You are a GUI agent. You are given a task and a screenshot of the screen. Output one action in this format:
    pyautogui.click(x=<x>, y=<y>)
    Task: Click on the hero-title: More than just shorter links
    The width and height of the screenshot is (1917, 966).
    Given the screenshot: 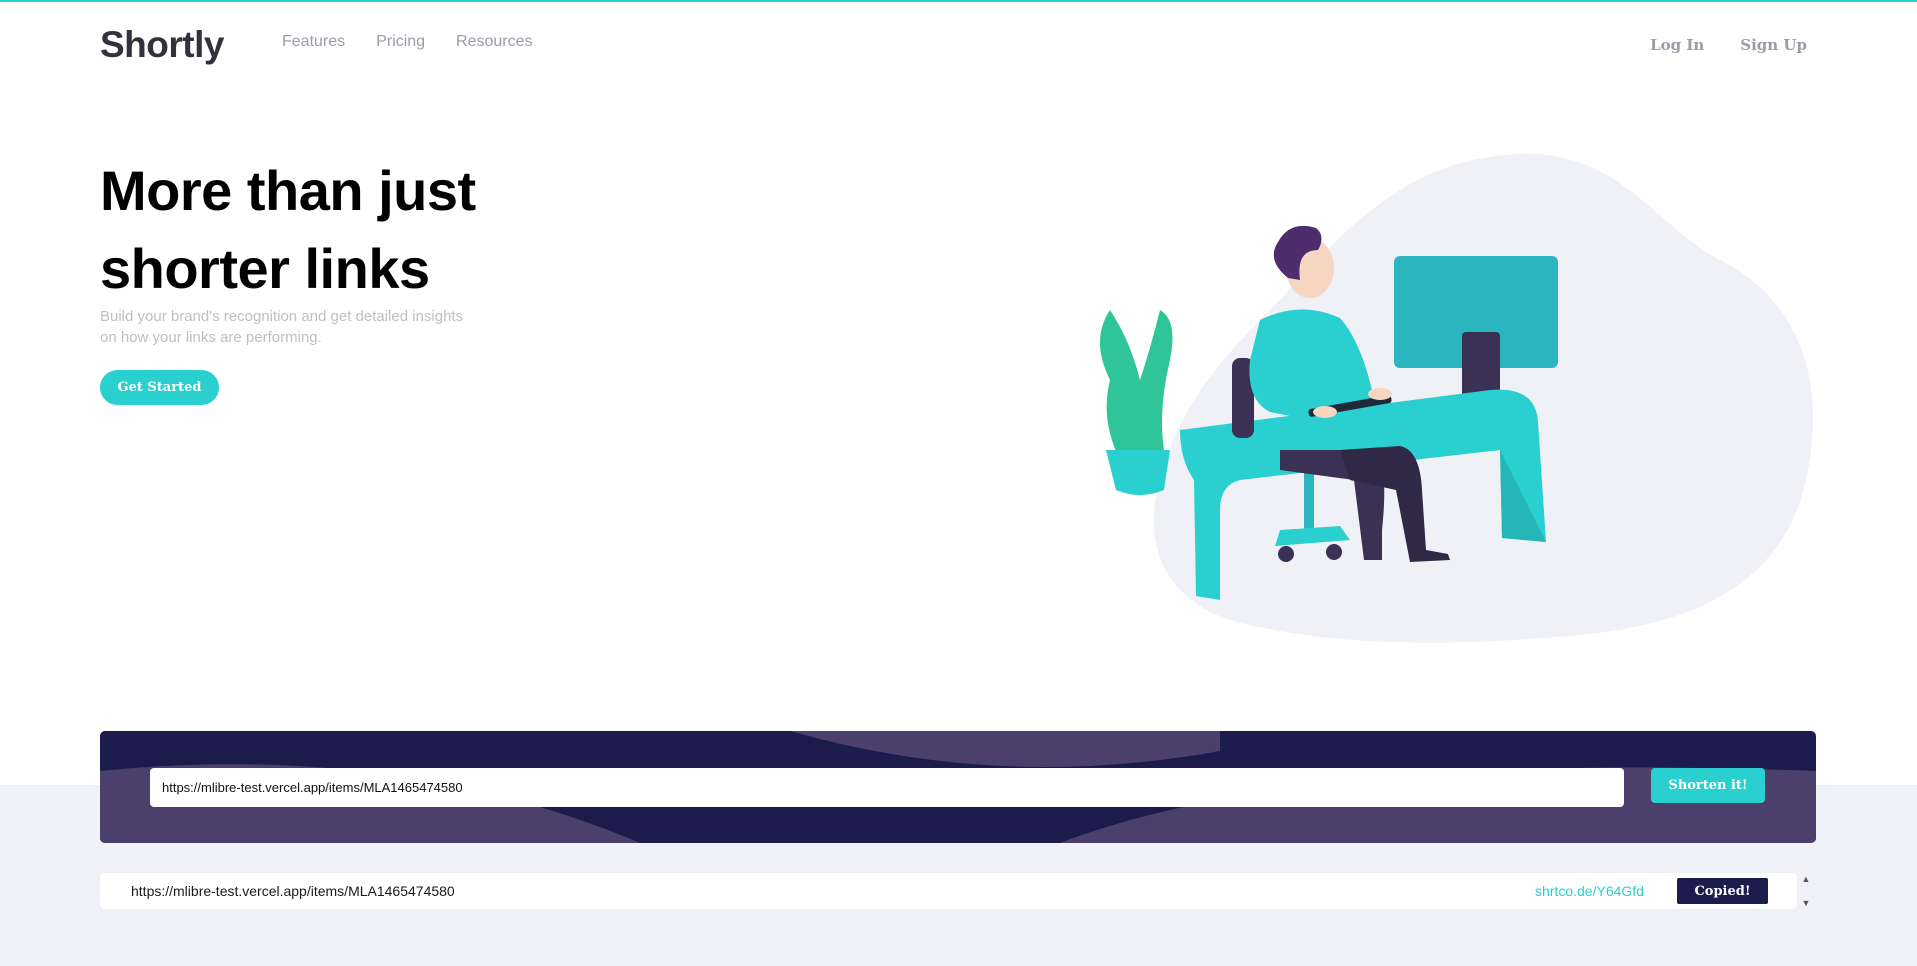 What is the action you would take?
    pyautogui.click(x=360, y=230)
    